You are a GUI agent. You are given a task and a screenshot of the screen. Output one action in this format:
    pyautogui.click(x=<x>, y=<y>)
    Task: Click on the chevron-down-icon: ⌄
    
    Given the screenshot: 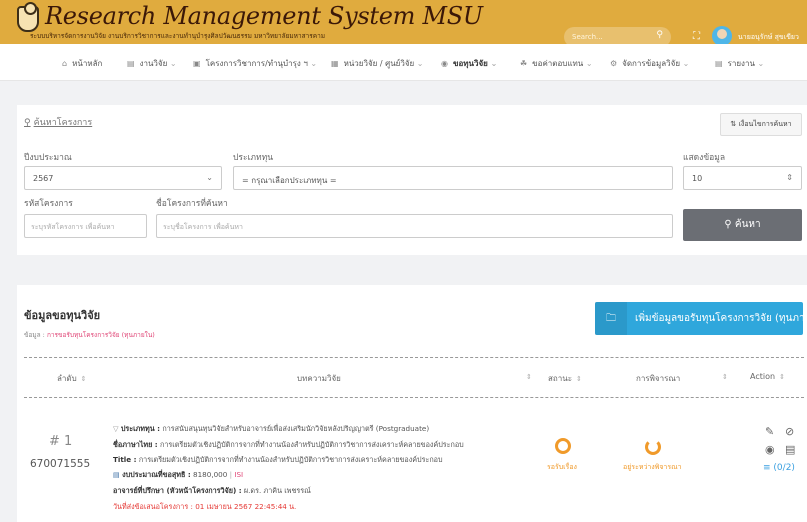 What is the action you would take?
    pyautogui.click(x=209, y=177)
    